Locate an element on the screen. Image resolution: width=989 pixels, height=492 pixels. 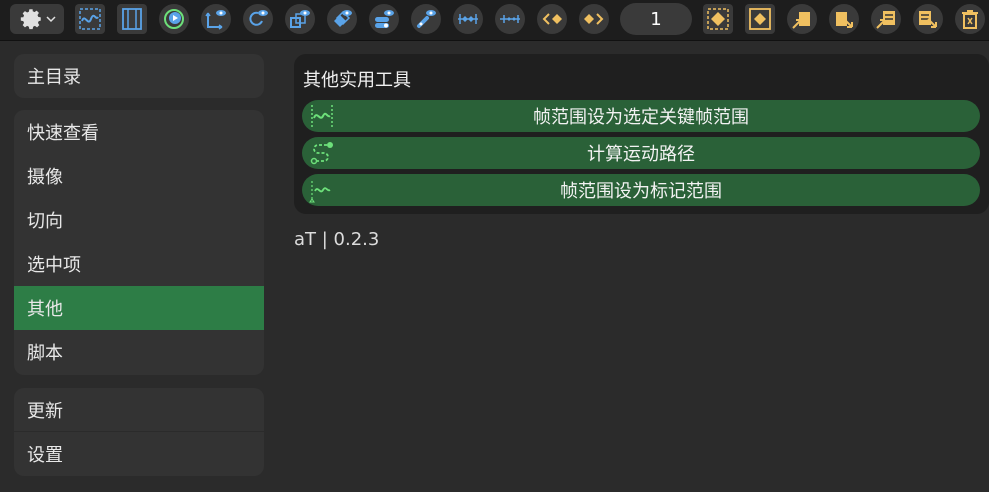
button-label: 帧范围设为标记范围 is located at coordinates (641, 191).